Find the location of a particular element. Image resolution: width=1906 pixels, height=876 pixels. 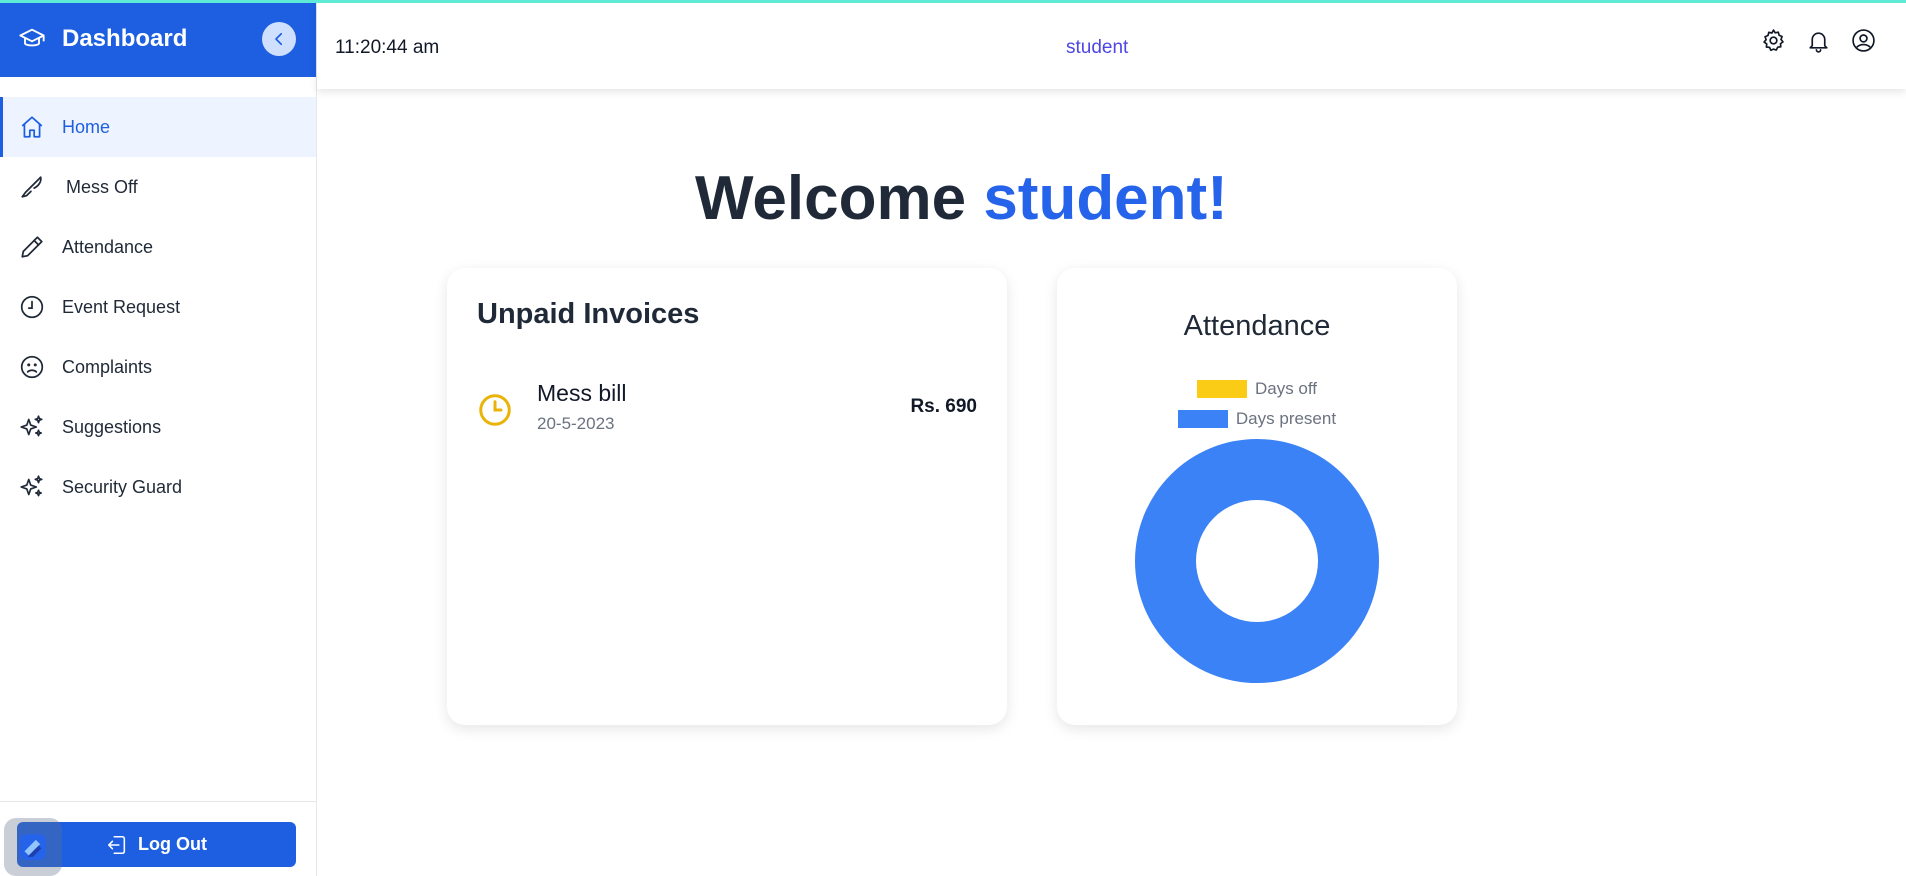

pencil-icon is located at coordinates (32, 247).